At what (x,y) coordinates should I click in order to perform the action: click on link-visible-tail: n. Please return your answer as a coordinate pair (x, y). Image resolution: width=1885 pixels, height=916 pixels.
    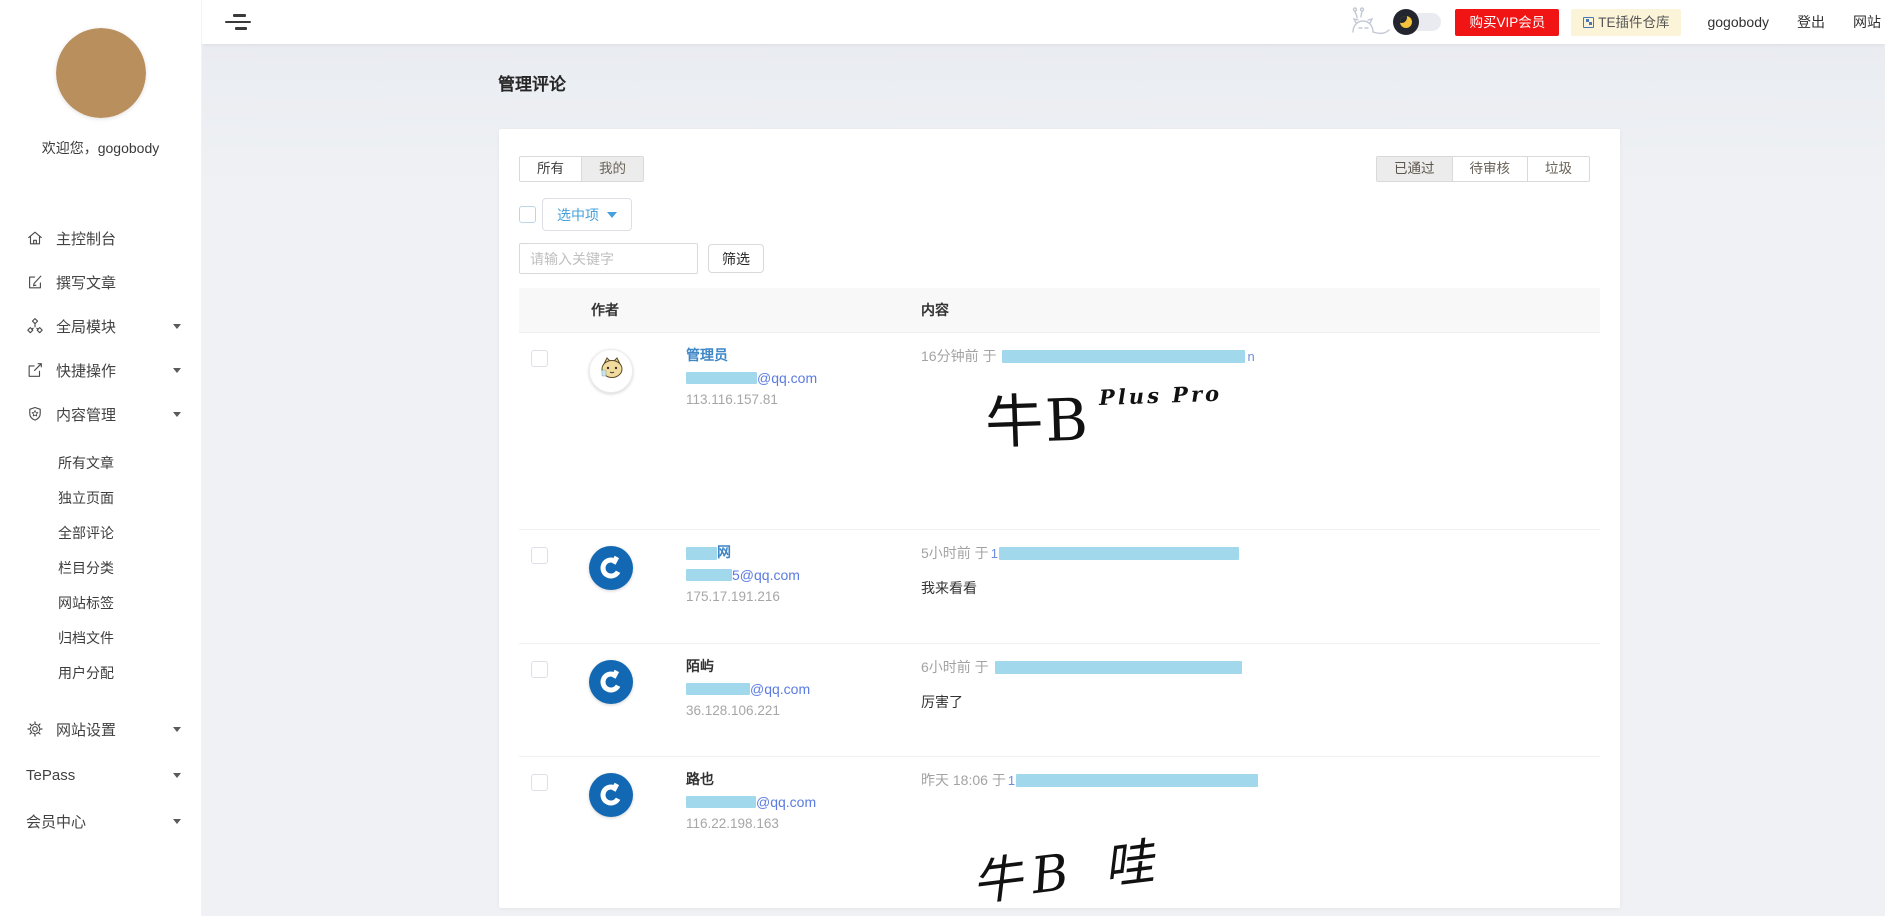
    Looking at the image, I should click on (1251, 356).